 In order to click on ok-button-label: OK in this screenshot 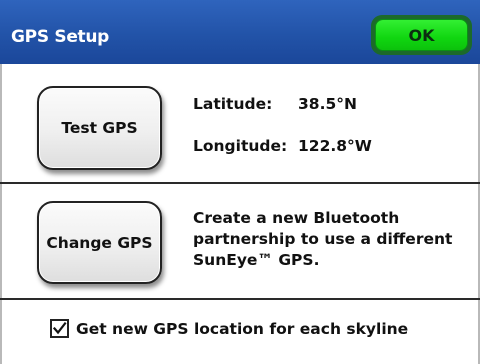, I will do `click(421, 35)`.